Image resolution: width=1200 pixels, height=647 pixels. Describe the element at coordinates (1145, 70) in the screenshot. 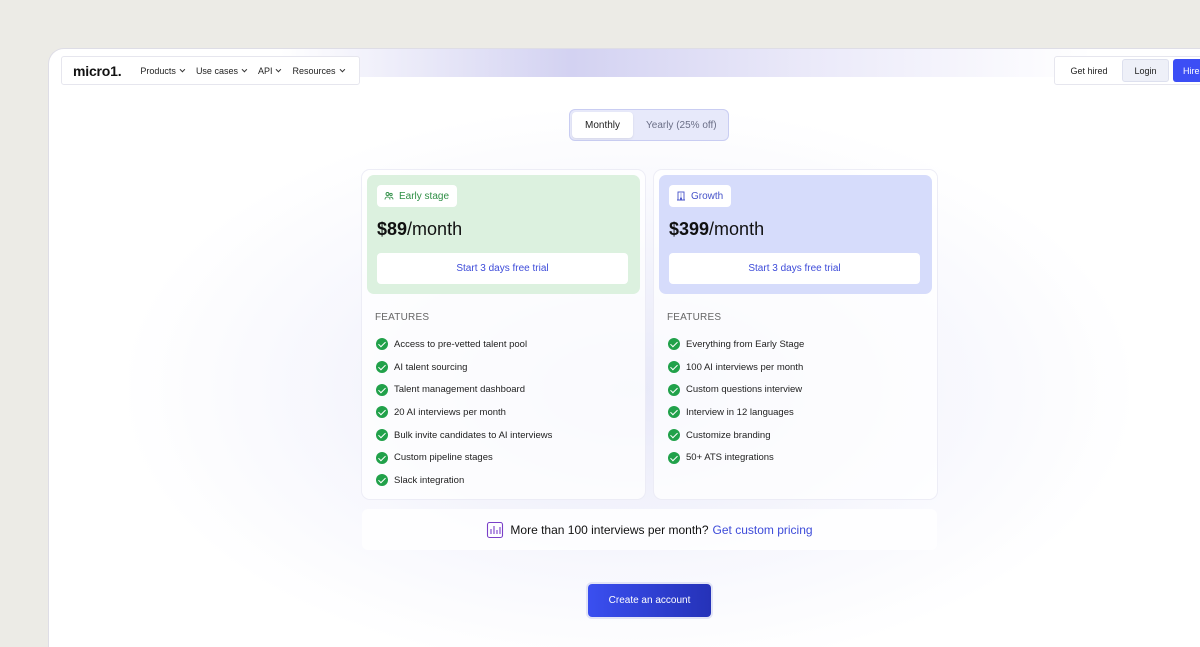

I see `login-button: Login` at that location.